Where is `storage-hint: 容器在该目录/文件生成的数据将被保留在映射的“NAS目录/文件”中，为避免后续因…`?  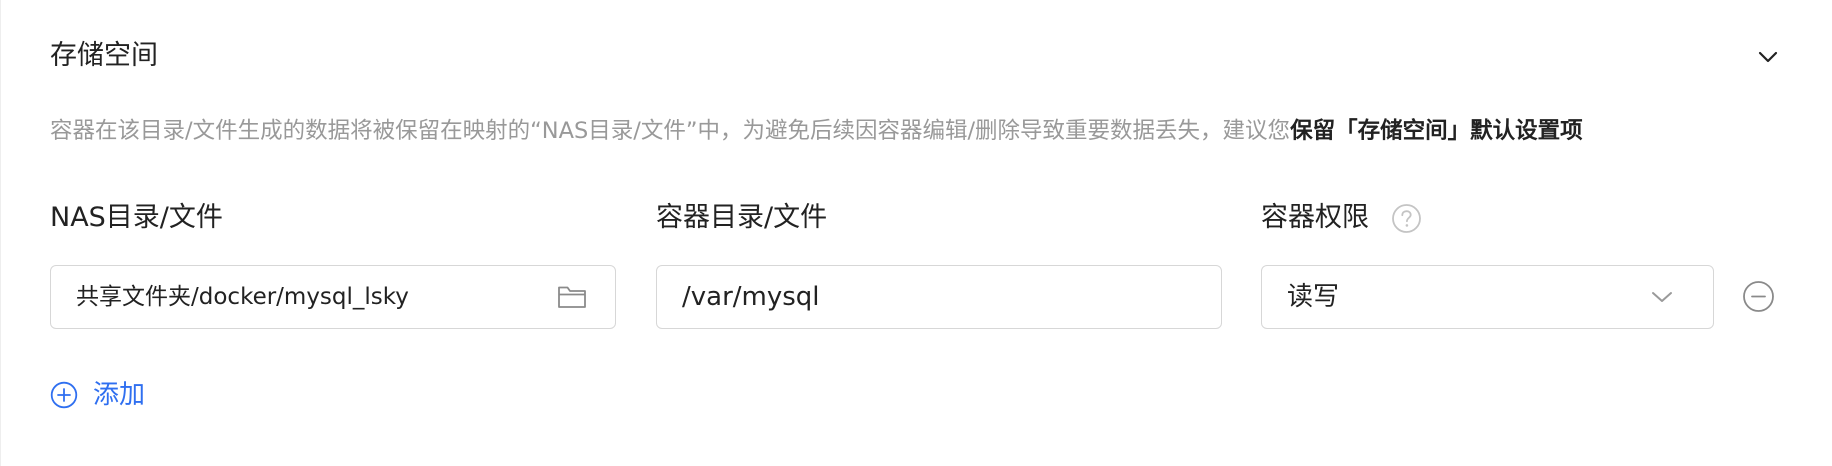
storage-hint: 容器在该目录/文件生成的数据将被保留在映射的“NAS目录/文件”中，为避免后续因… is located at coordinates (816, 131).